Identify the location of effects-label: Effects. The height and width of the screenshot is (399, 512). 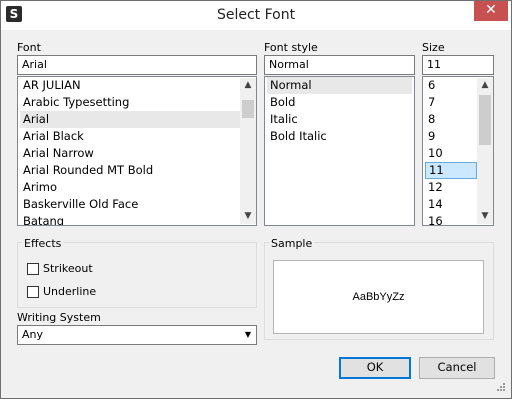
(43, 243).